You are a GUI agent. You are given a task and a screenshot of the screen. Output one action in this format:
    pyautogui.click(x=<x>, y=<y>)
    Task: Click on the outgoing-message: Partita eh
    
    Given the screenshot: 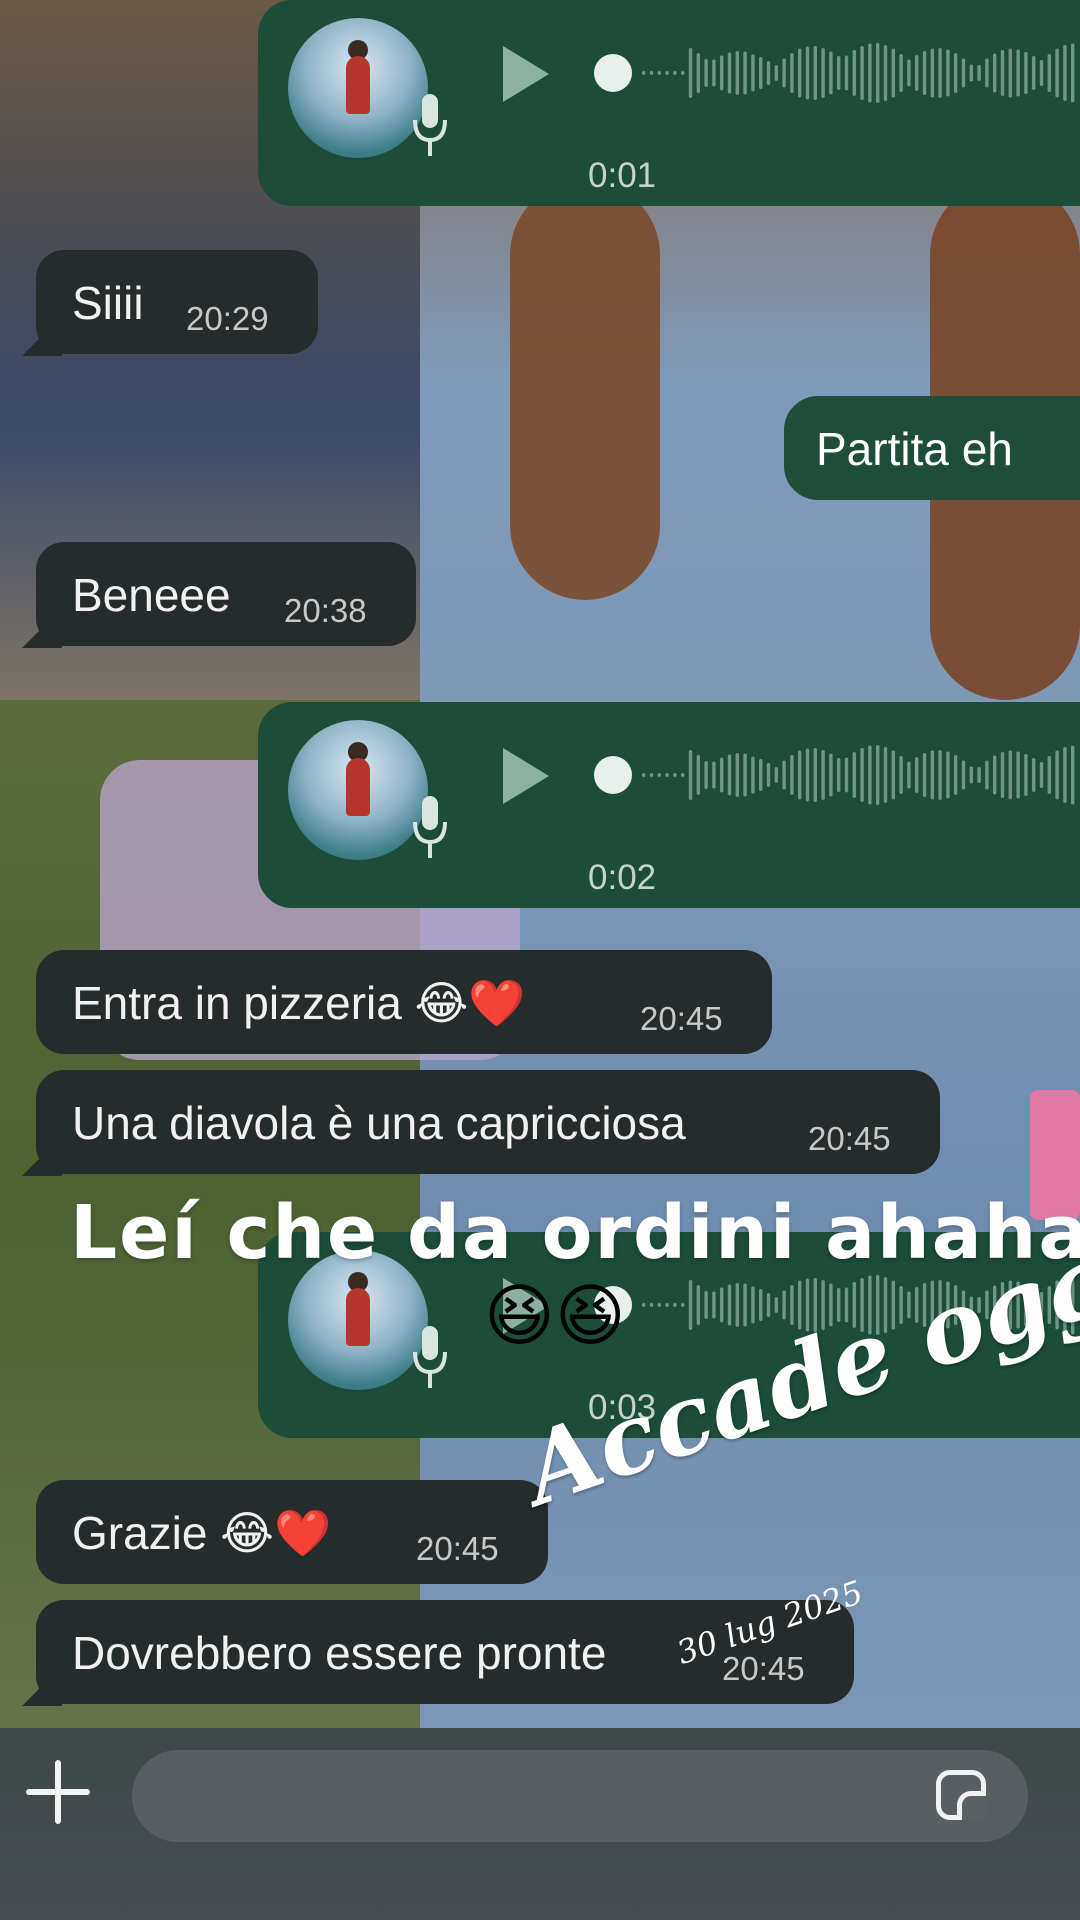 What is the action you would take?
    pyautogui.click(x=932, y=448)
    